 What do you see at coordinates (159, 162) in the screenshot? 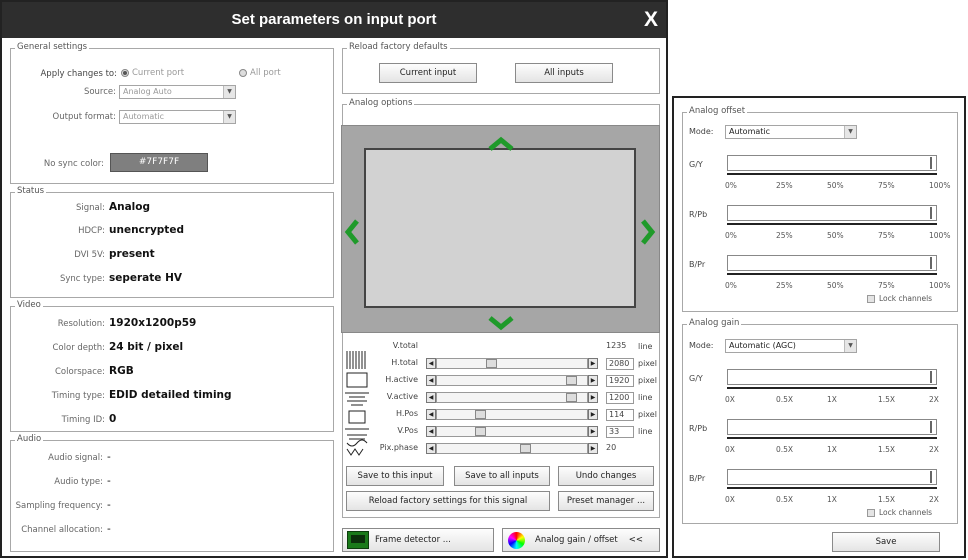
I see `no-sync-color-button: #7F7F7F` at bounding box center [159, 162].